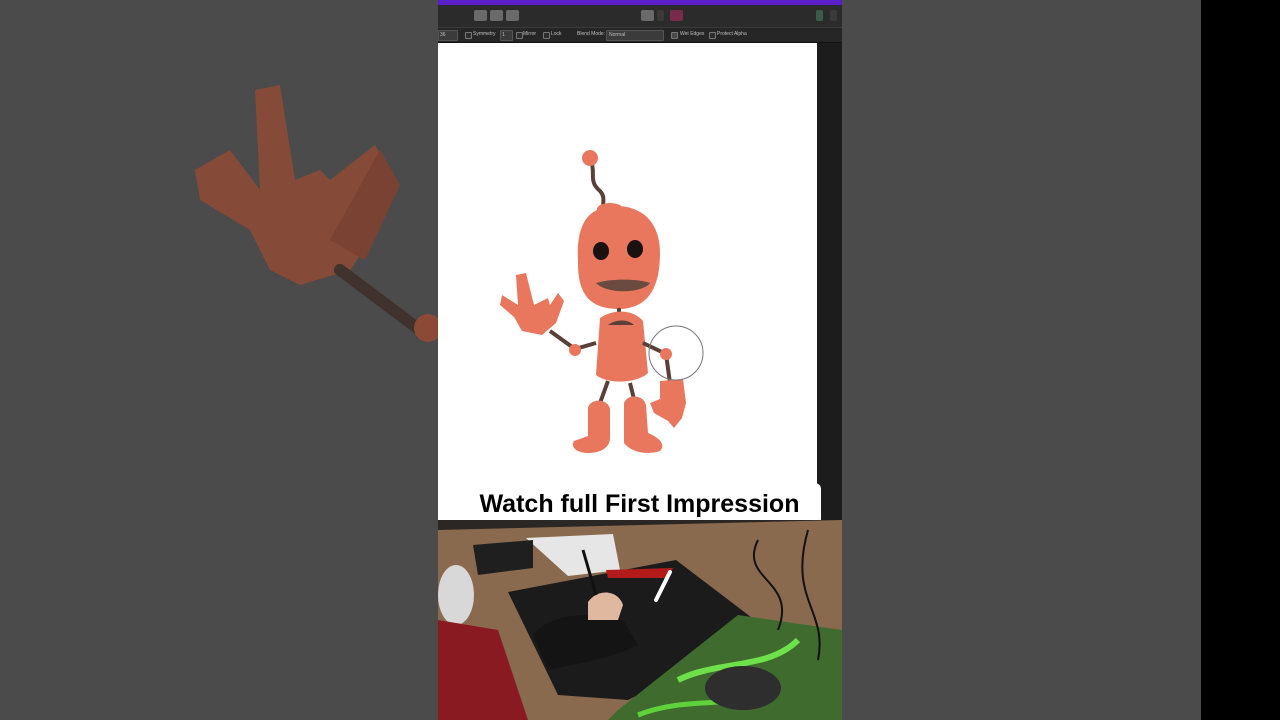 This screenshot has height=720, width=1280. I want to click on layers-icon, so click(647, 15).